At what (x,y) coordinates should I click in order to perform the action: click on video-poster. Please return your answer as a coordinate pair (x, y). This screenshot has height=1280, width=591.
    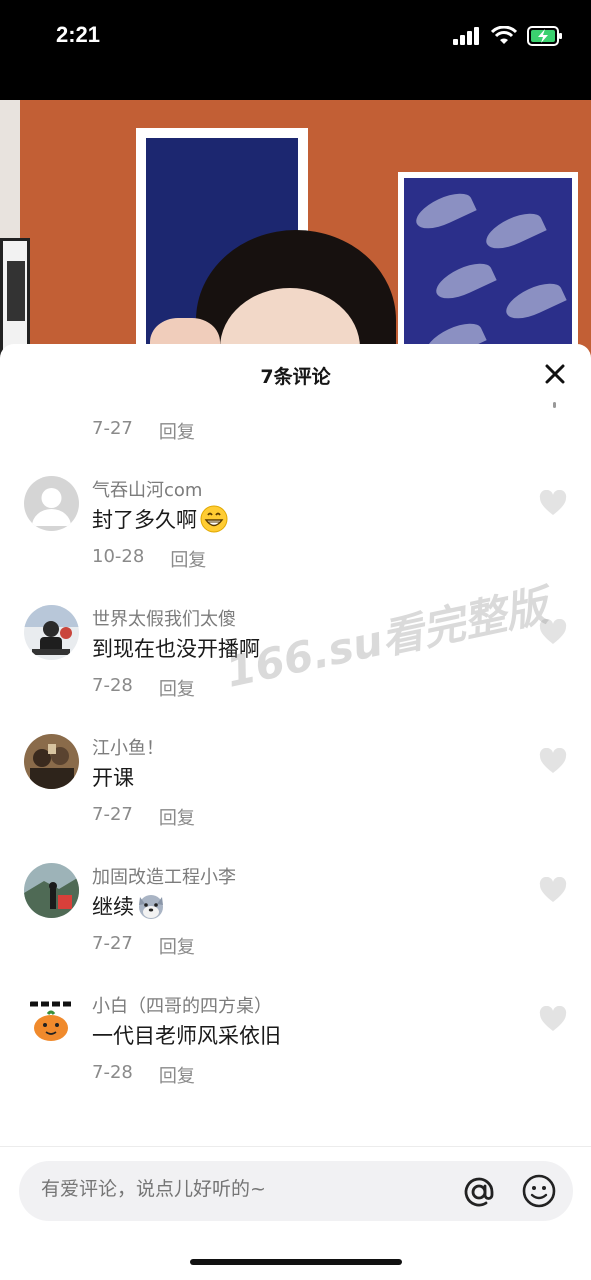
    Looking at the image, I should click on (15, 298).